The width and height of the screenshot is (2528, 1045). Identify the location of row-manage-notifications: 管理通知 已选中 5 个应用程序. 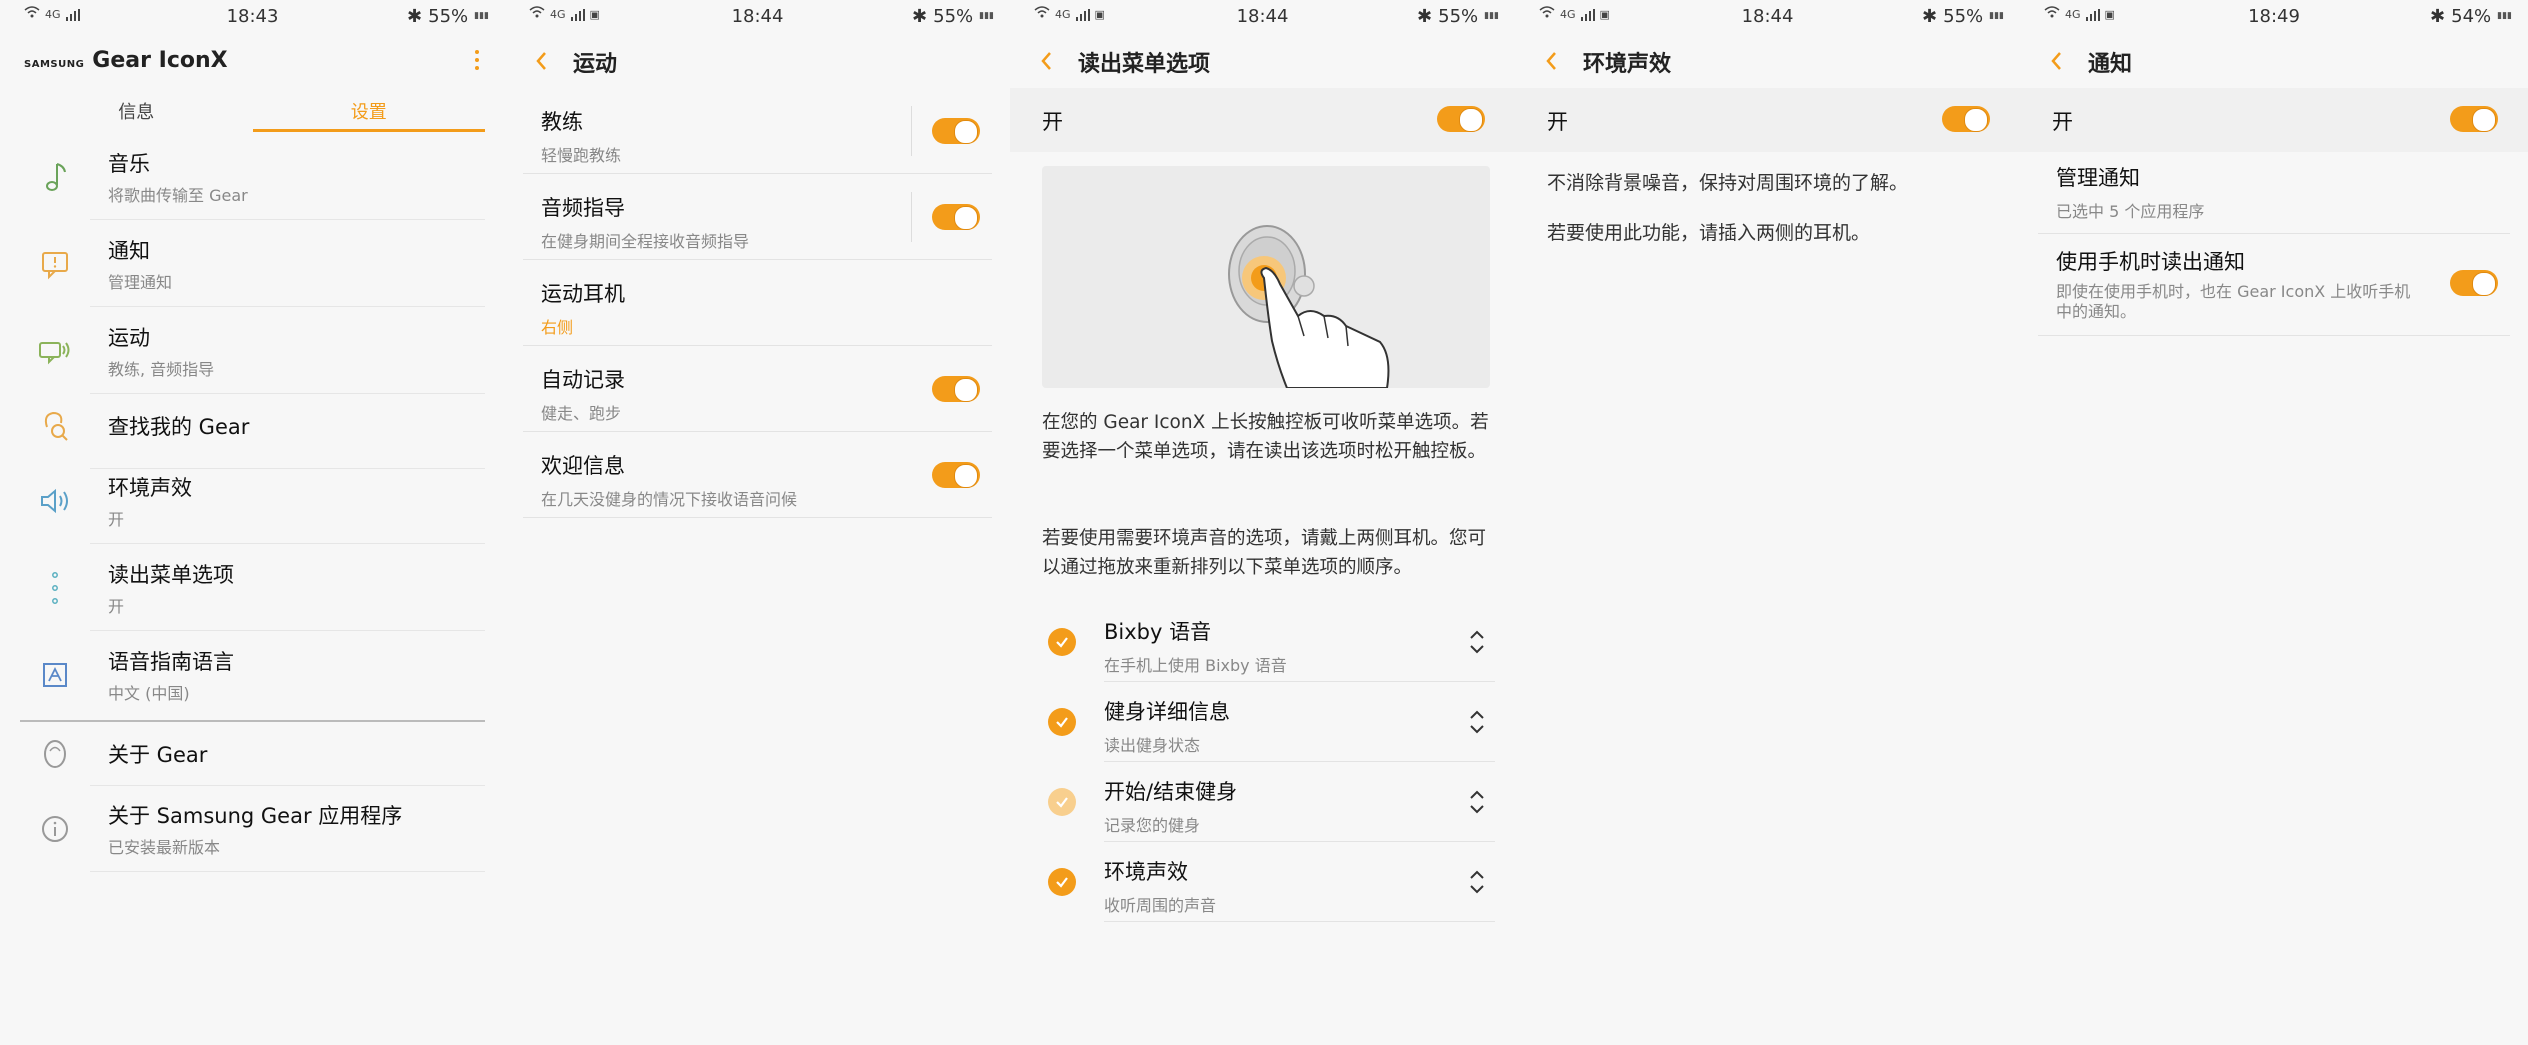
(2274, 193).